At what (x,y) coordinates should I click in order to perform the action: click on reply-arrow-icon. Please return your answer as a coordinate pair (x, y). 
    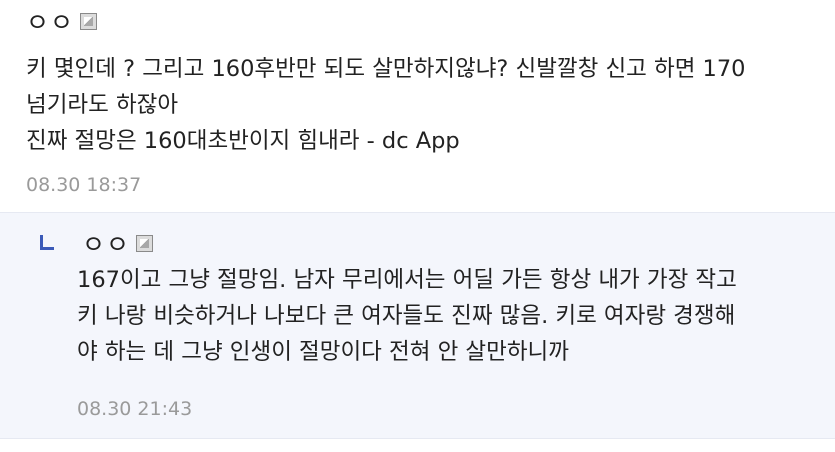
    Looking at the image, I should click on (47, 242).